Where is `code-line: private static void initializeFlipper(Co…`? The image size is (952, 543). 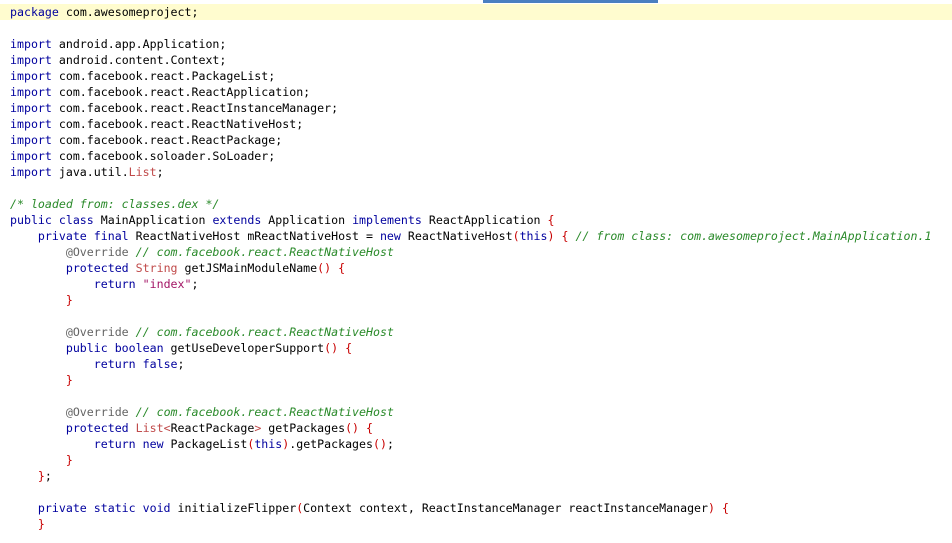
code-line: private static void initializeFlipper(Co… is located at coordinates (476, 508).